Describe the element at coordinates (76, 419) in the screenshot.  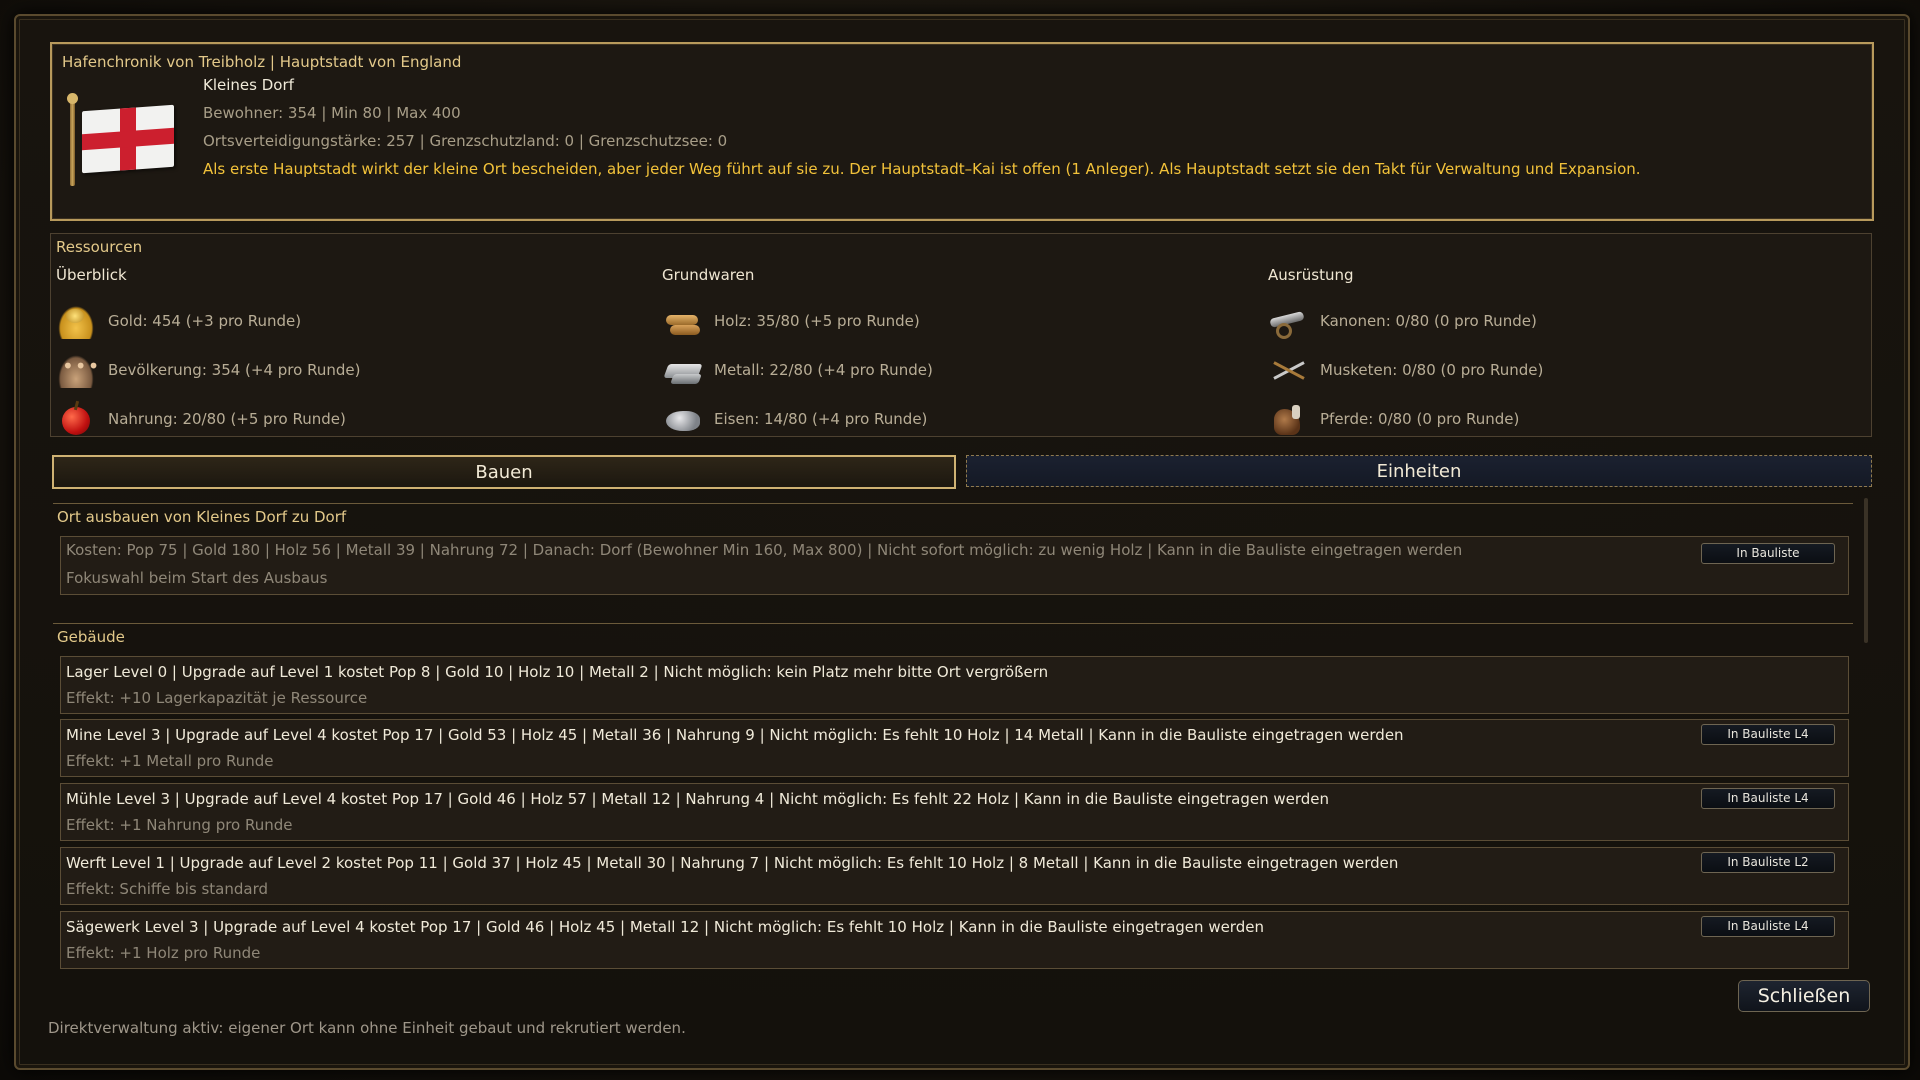
I see `food-apple-icon` at that location.